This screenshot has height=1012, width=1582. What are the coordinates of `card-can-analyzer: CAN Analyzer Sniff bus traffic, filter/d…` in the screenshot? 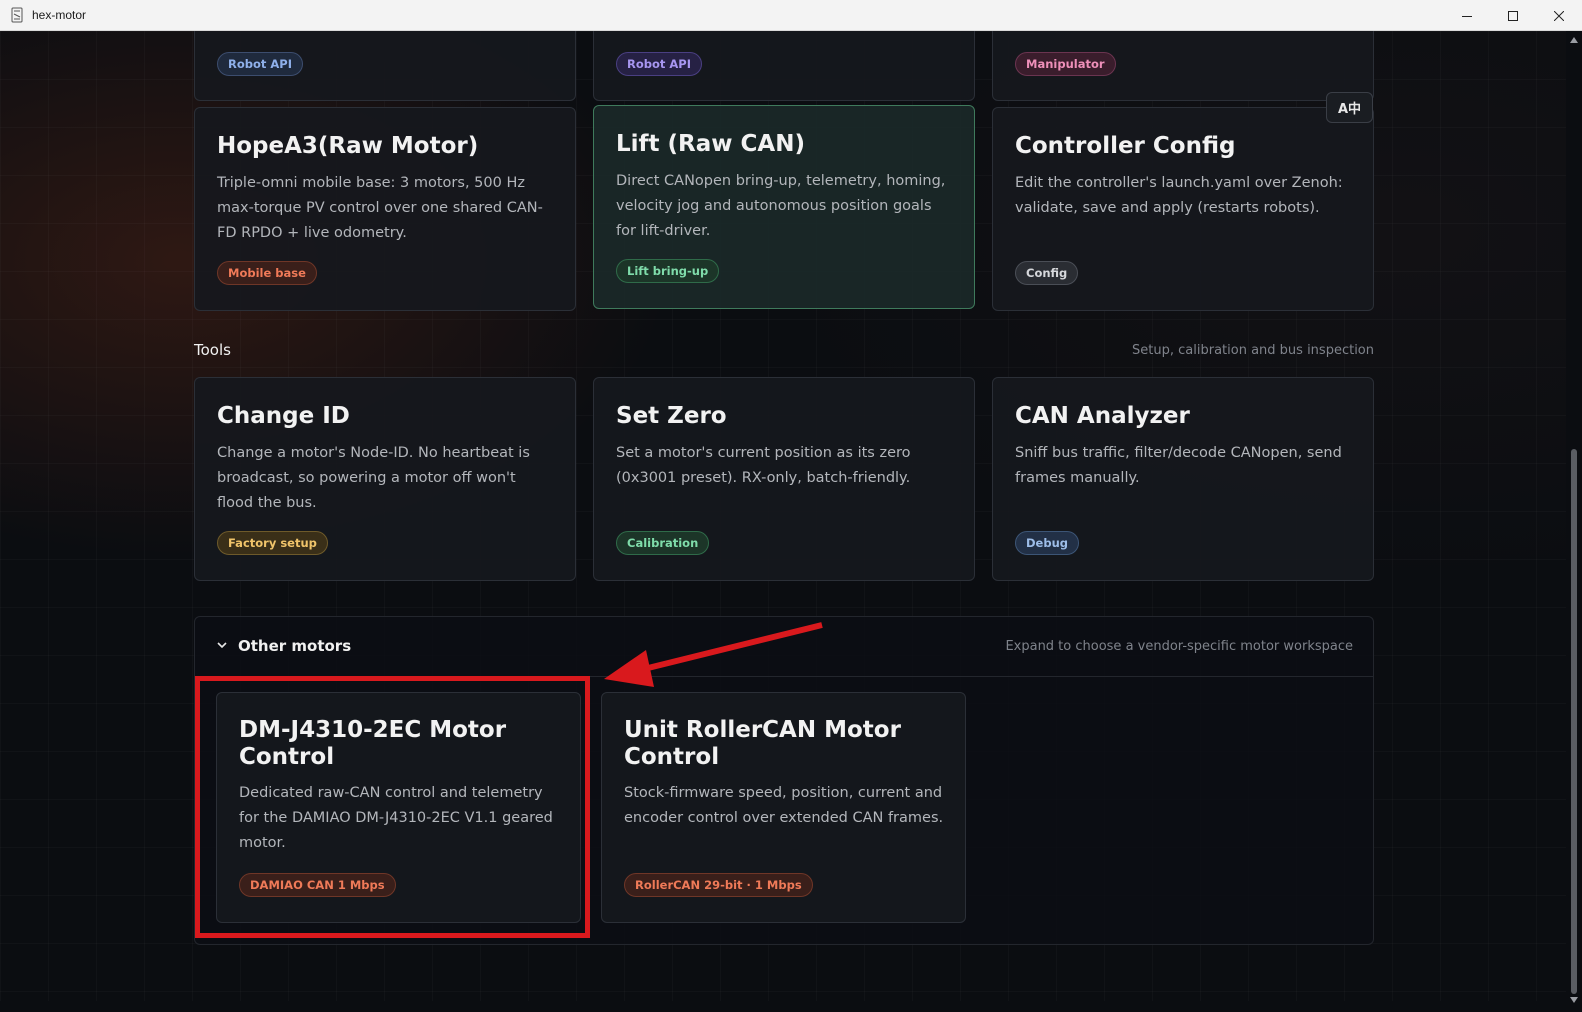 It's located at (1183, 479).